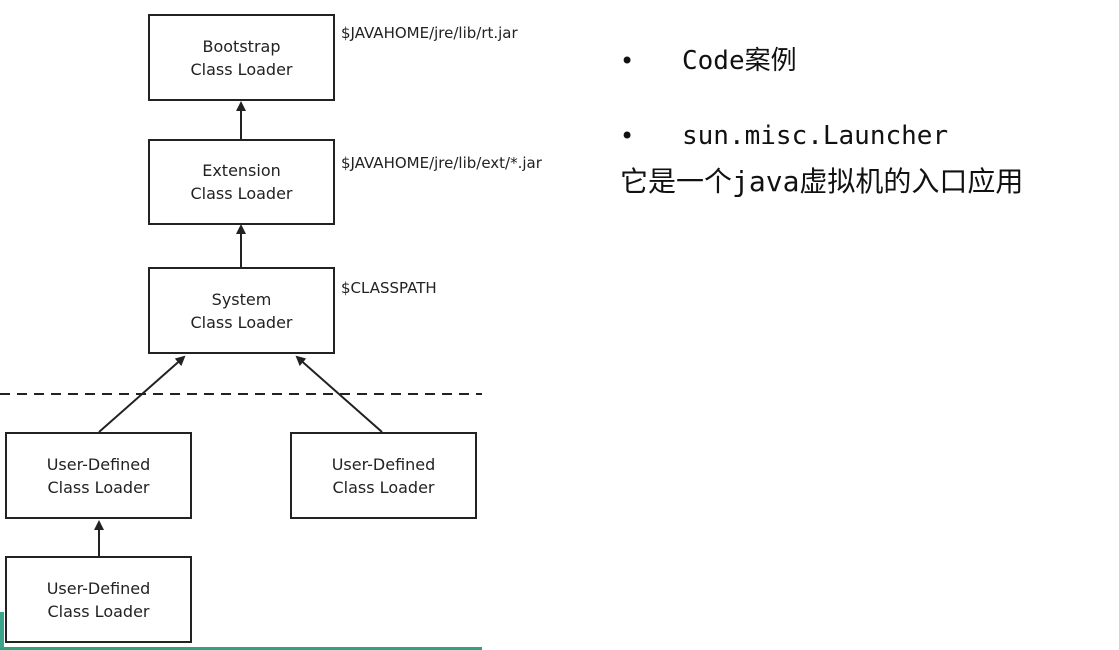 This screenshot has height=650, width=1119. Describe the element at coordinates (98, 611) in the screenshot. I see `user3-box-line2: Class Loader` at that location.